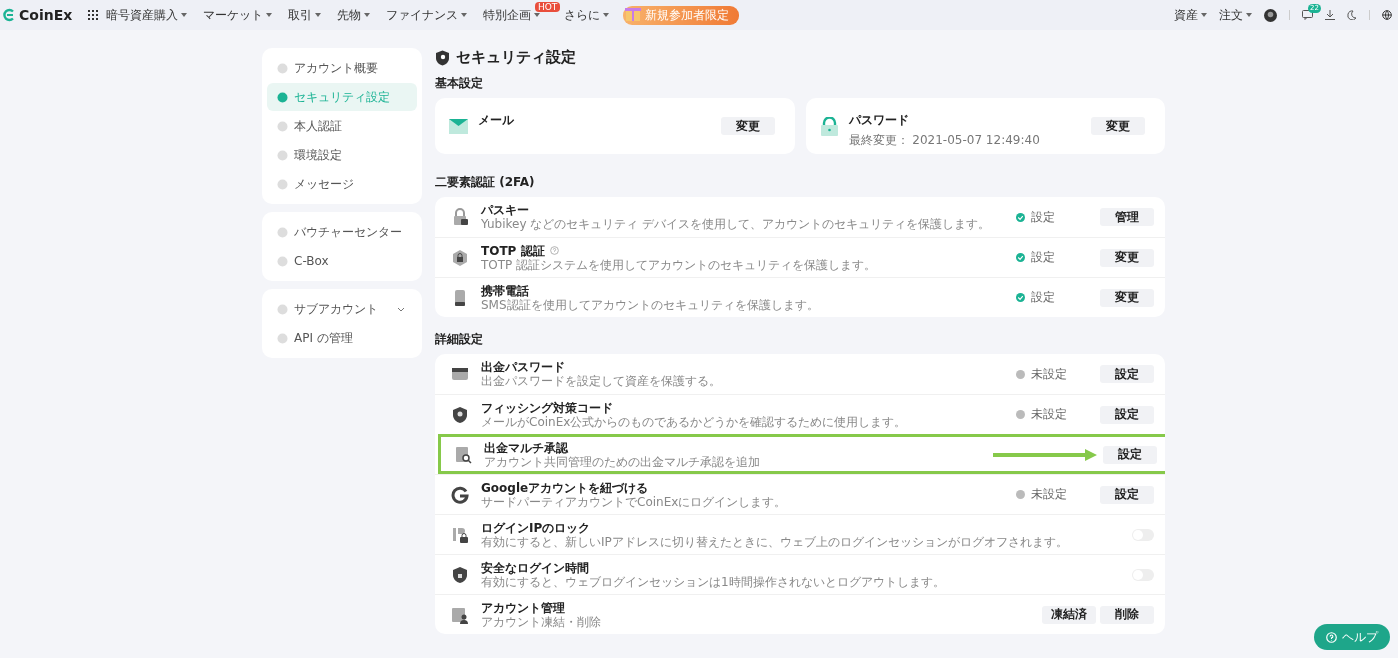 This screenshot has width=1398, height=658. I want to click on setting-description: 出金パスワードを設定して資産を保護する。, so click(601, 381).